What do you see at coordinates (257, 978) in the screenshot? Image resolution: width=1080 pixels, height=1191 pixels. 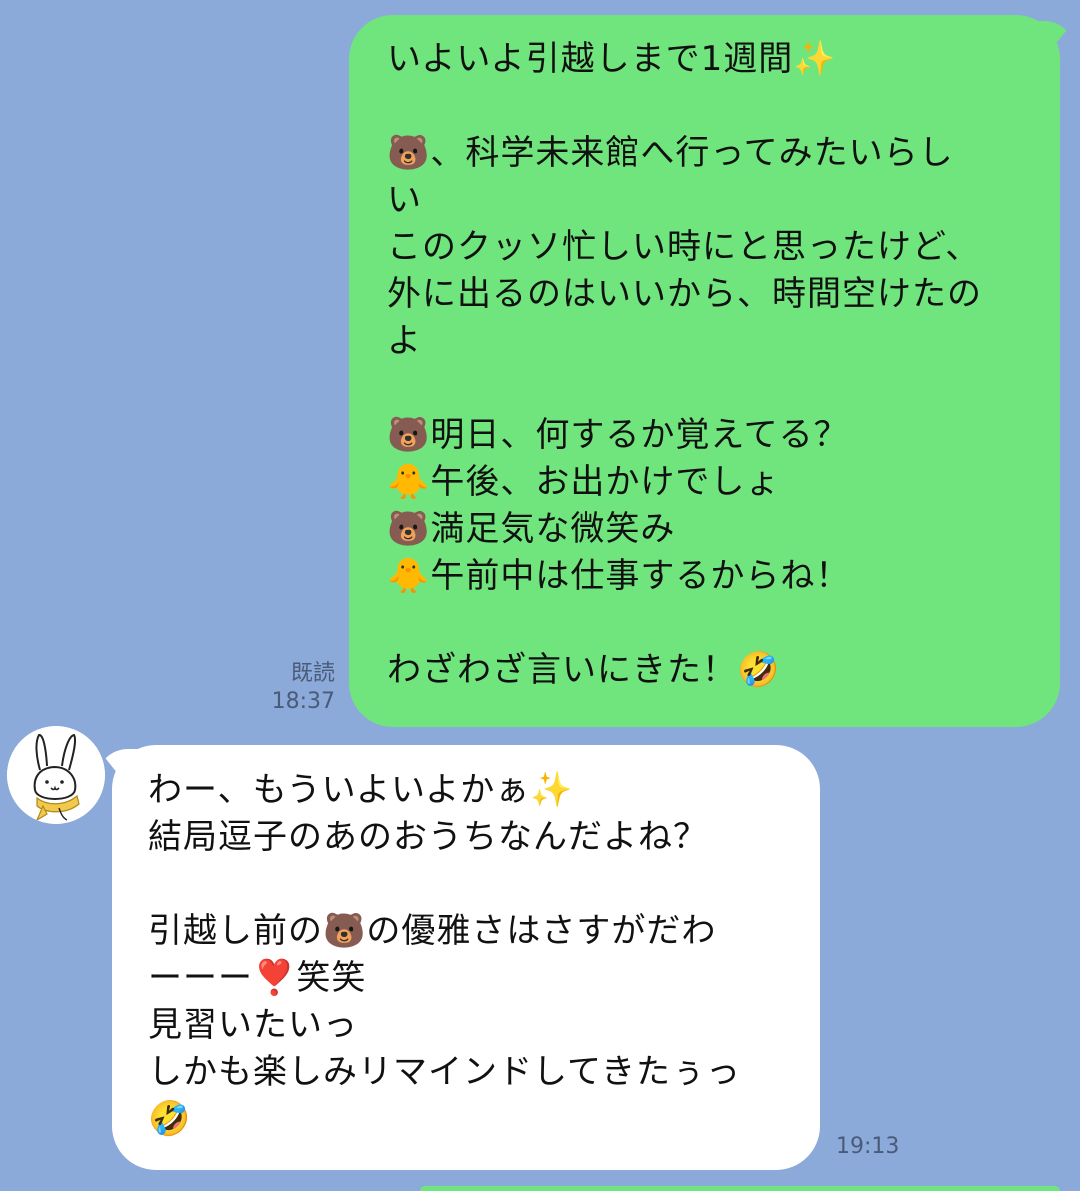 I see `message-line: ーーー❣️笑笑` at bounding box center [257, 978].